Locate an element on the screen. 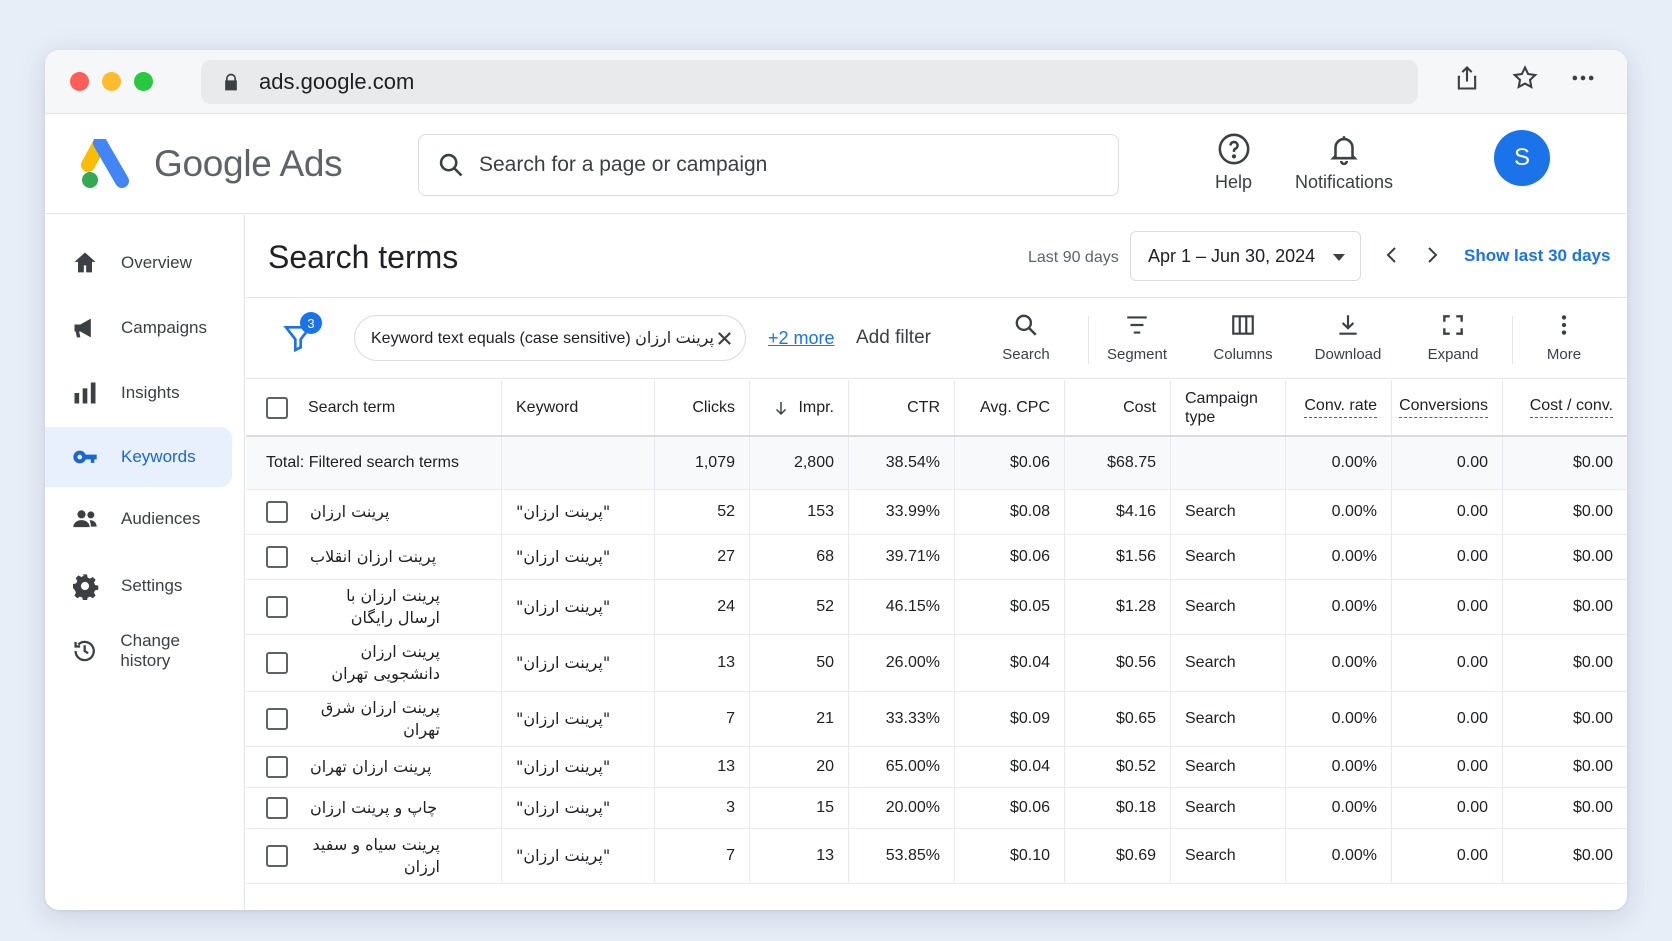 The width and height of the screenshot is (1672, 941). total-cost: $68.75 is located at coordinates (1118, 463).